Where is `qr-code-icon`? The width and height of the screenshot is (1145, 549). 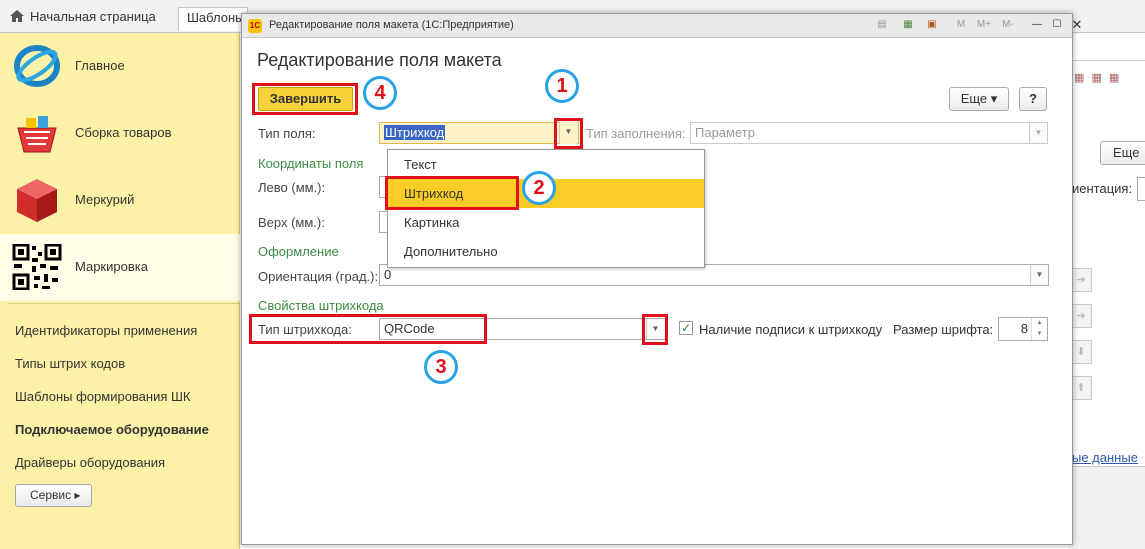
qr-code-icon is located at coordinates (37, 267).